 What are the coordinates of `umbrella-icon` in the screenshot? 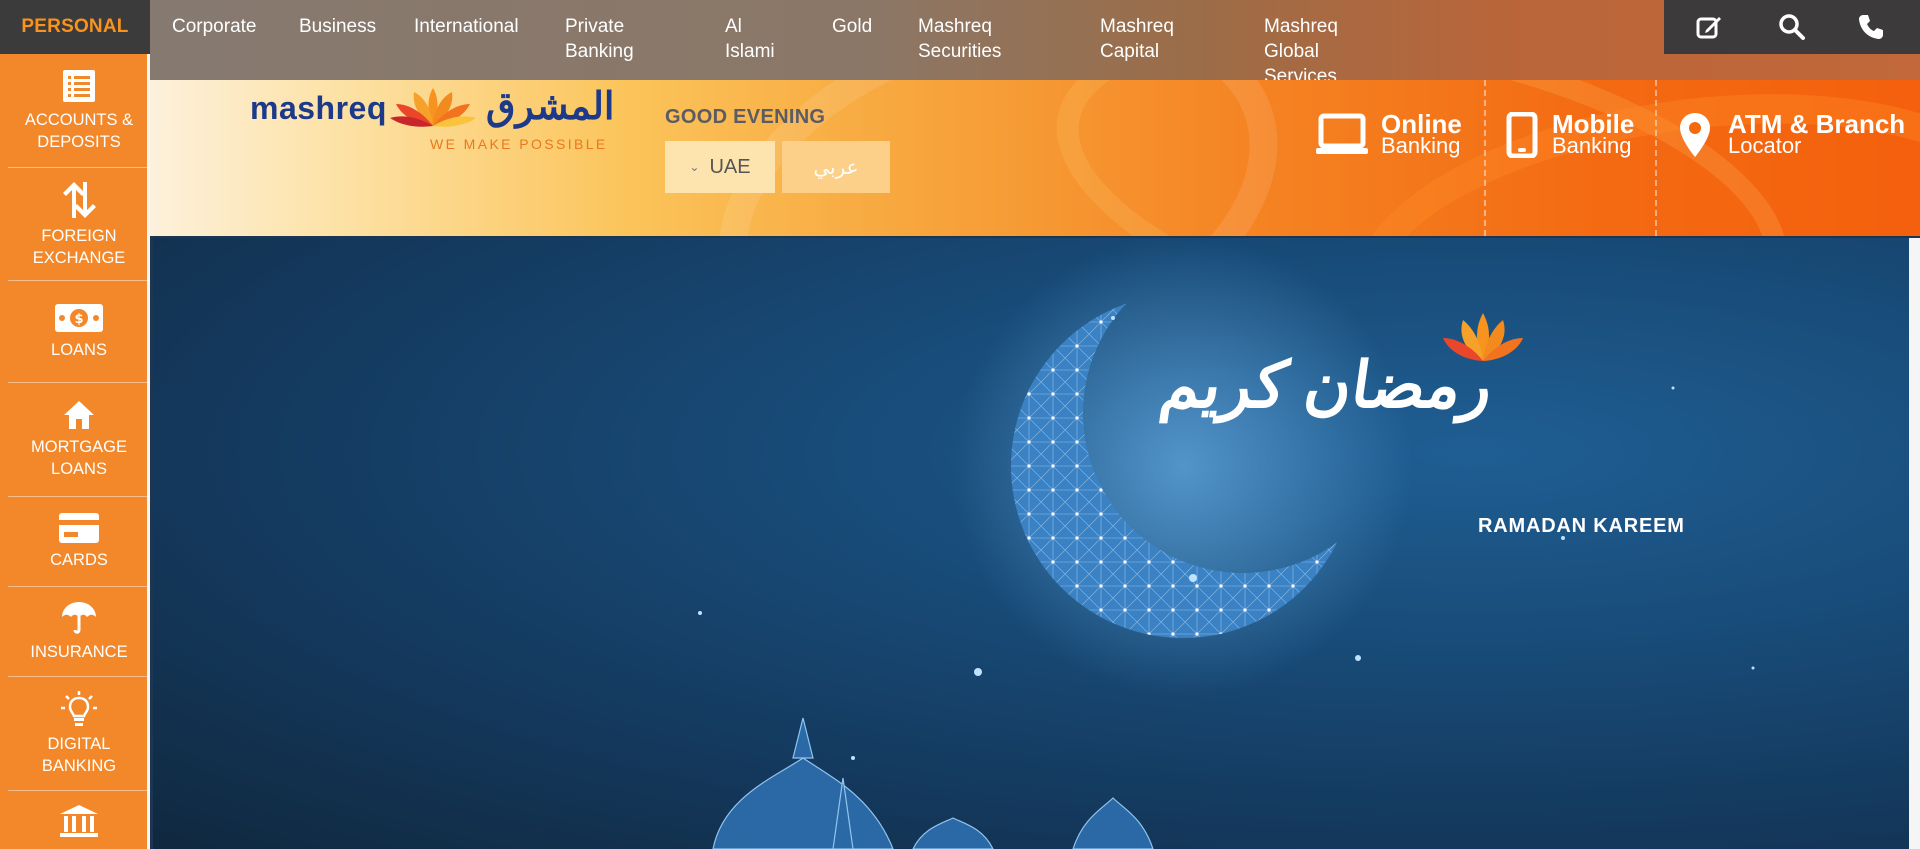 It's located at (79, 618).